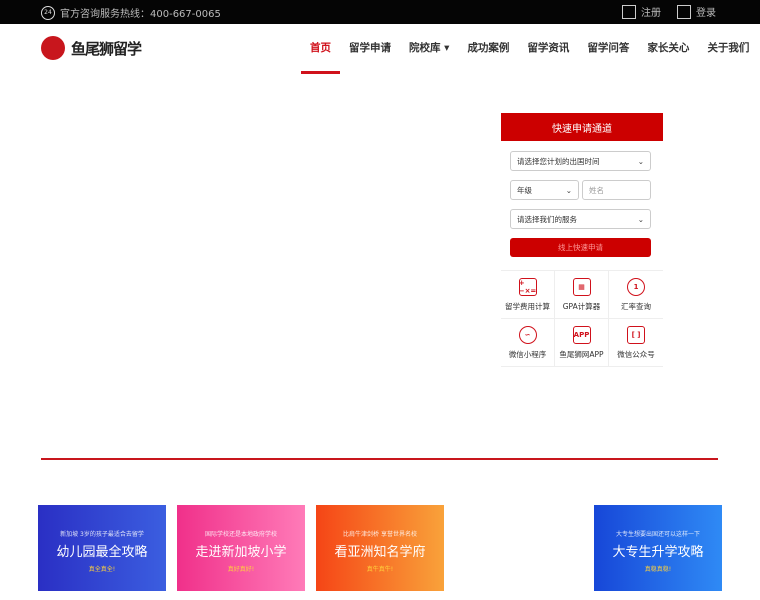  What do you see at coordinates (629, 11) in the screenshot?
I see `edit-icon` at bounding box center [629, 11].